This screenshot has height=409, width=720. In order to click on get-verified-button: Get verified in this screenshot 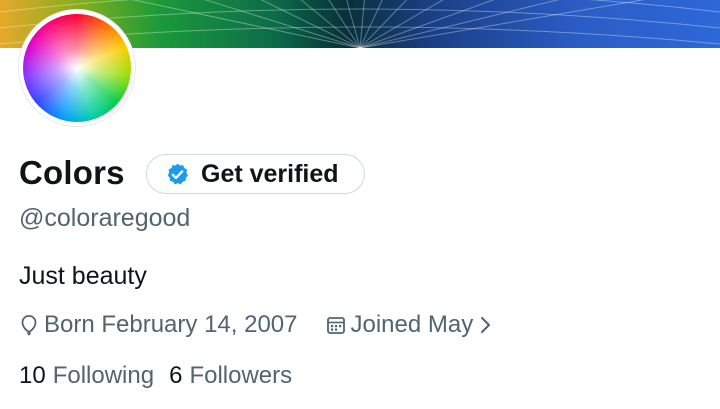, I will do `click(255, 174)`.